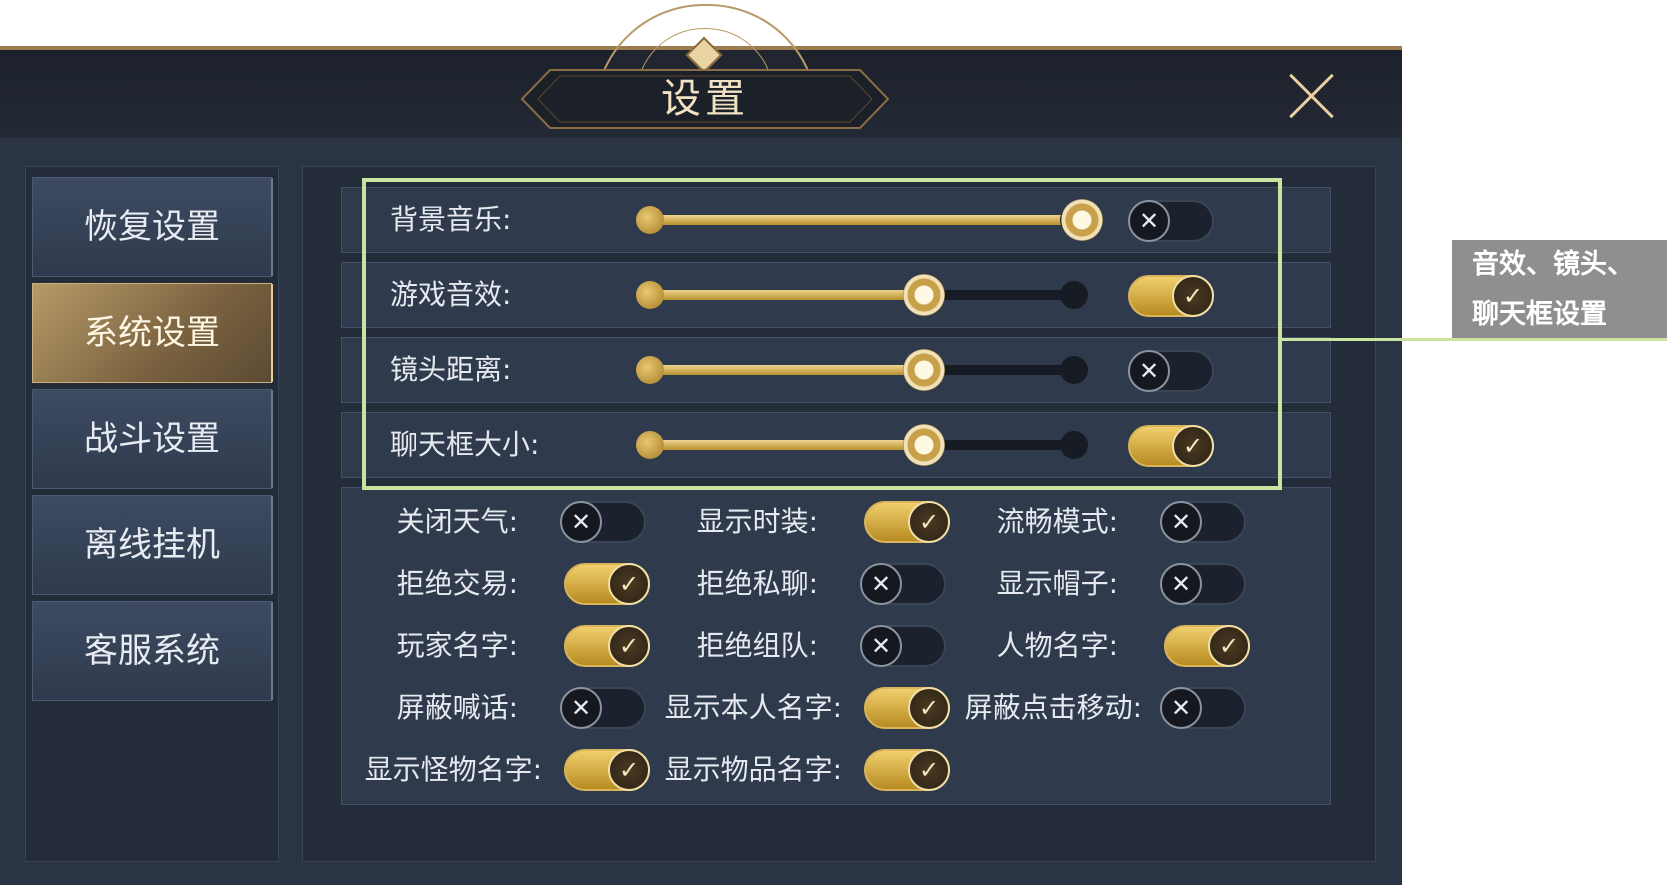 The height and width of the screenshot is (885, 1667). Describe the element at coordinates (1057, 645) in the screenshot. I see `option-label: 人物名字:` at that location.